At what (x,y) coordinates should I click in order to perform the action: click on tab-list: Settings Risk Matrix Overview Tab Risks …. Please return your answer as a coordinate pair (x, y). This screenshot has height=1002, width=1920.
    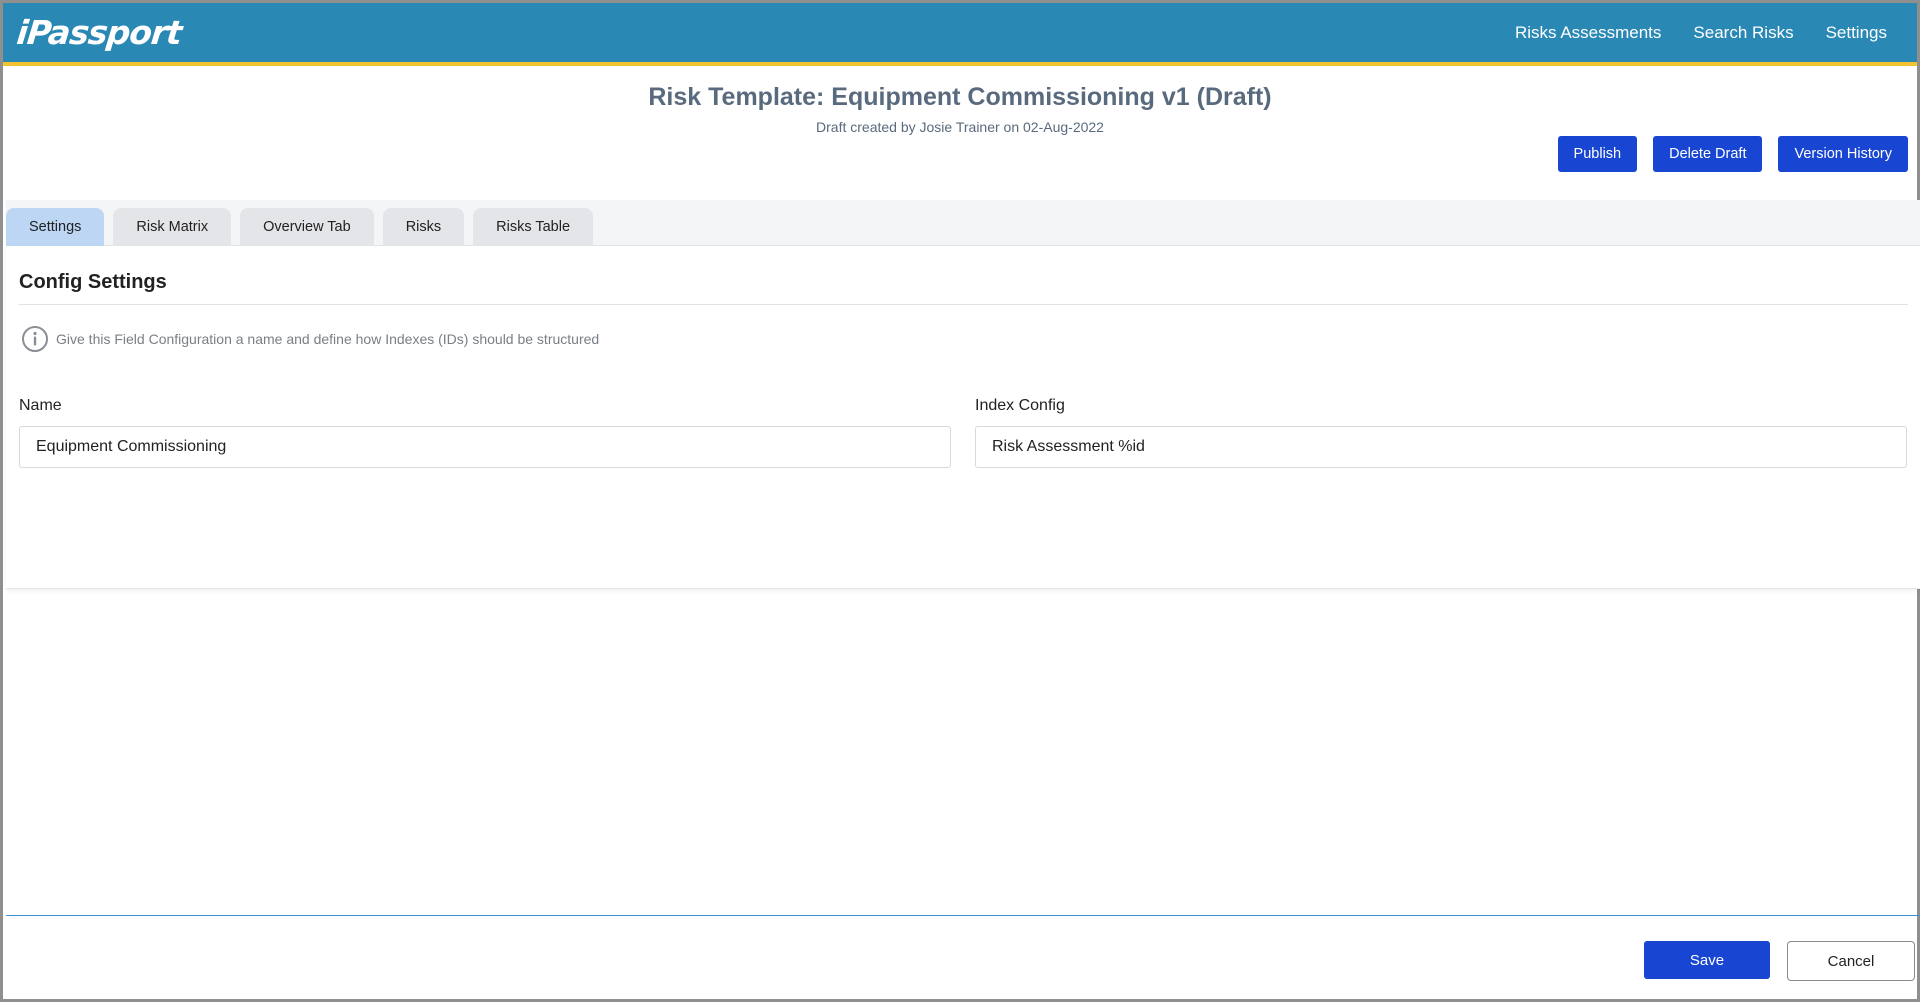
    Looking at the image, I should click on (300, 227).